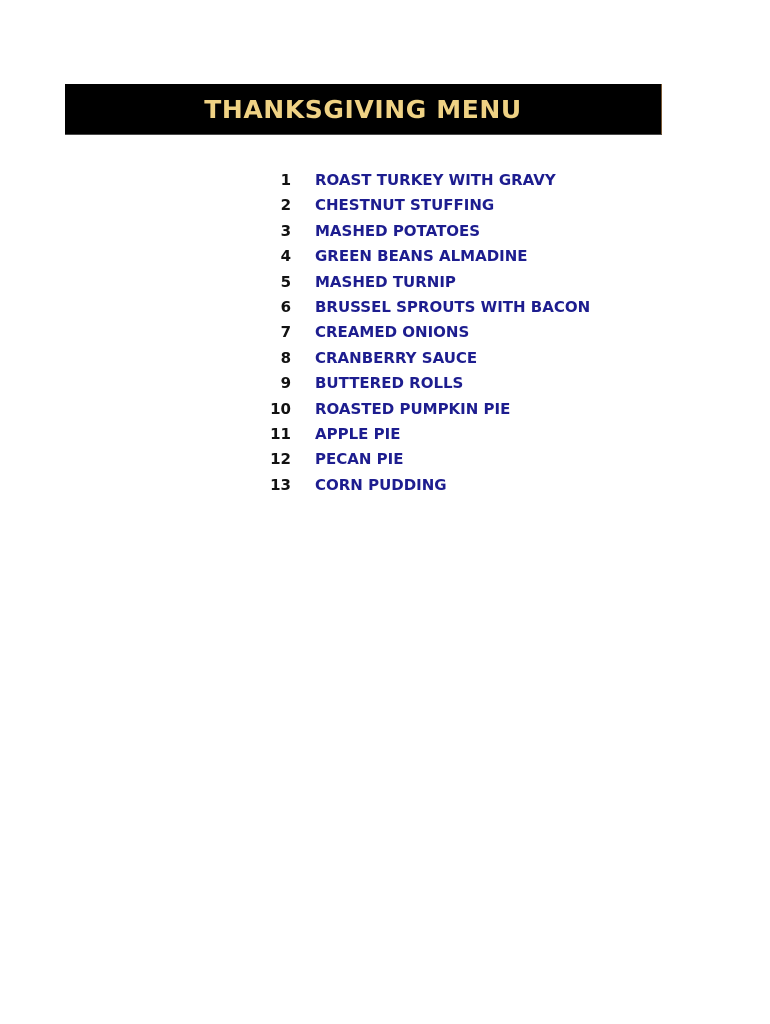 The width and height of the screenshot is (770, 1024). Describe the element at coordinates (280, 408) in the screenshot. I see `menu-item-number: 10` at that location.